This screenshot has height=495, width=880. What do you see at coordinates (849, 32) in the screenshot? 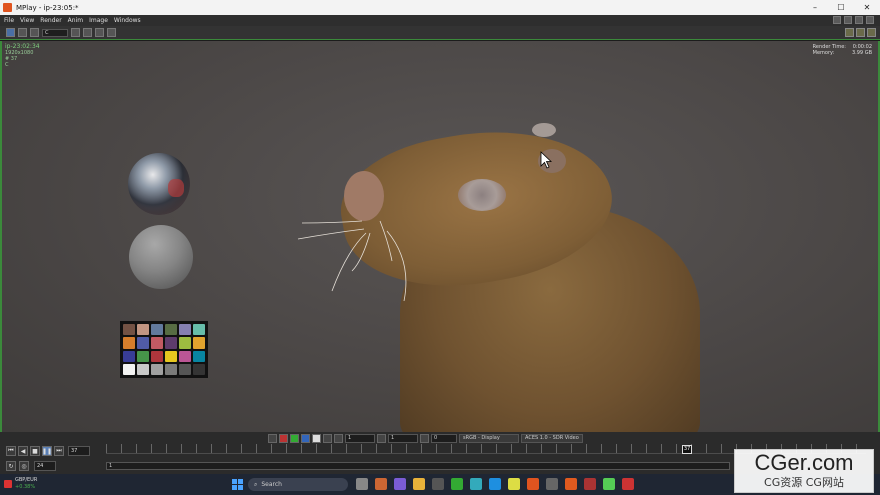
I see `grid-toggle-icon` at bounding box center [849, 32].